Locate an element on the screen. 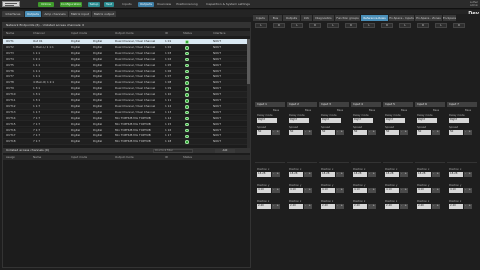 The width and height of the screenshot is (480, 270). nav-system-settings-button: Inspektion & System settings is located at coordinates (228, 4).